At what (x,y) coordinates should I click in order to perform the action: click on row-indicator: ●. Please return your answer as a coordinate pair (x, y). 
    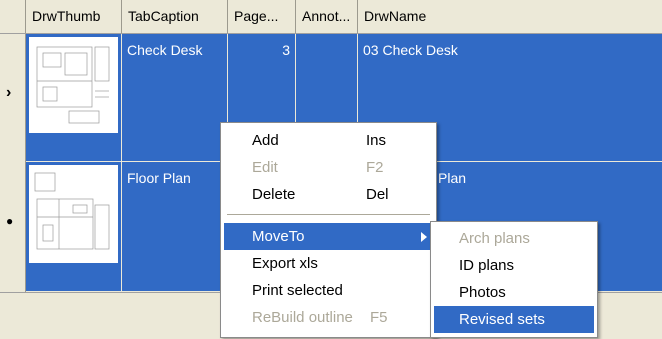
    Looking at the image, I should click on (13, 227).